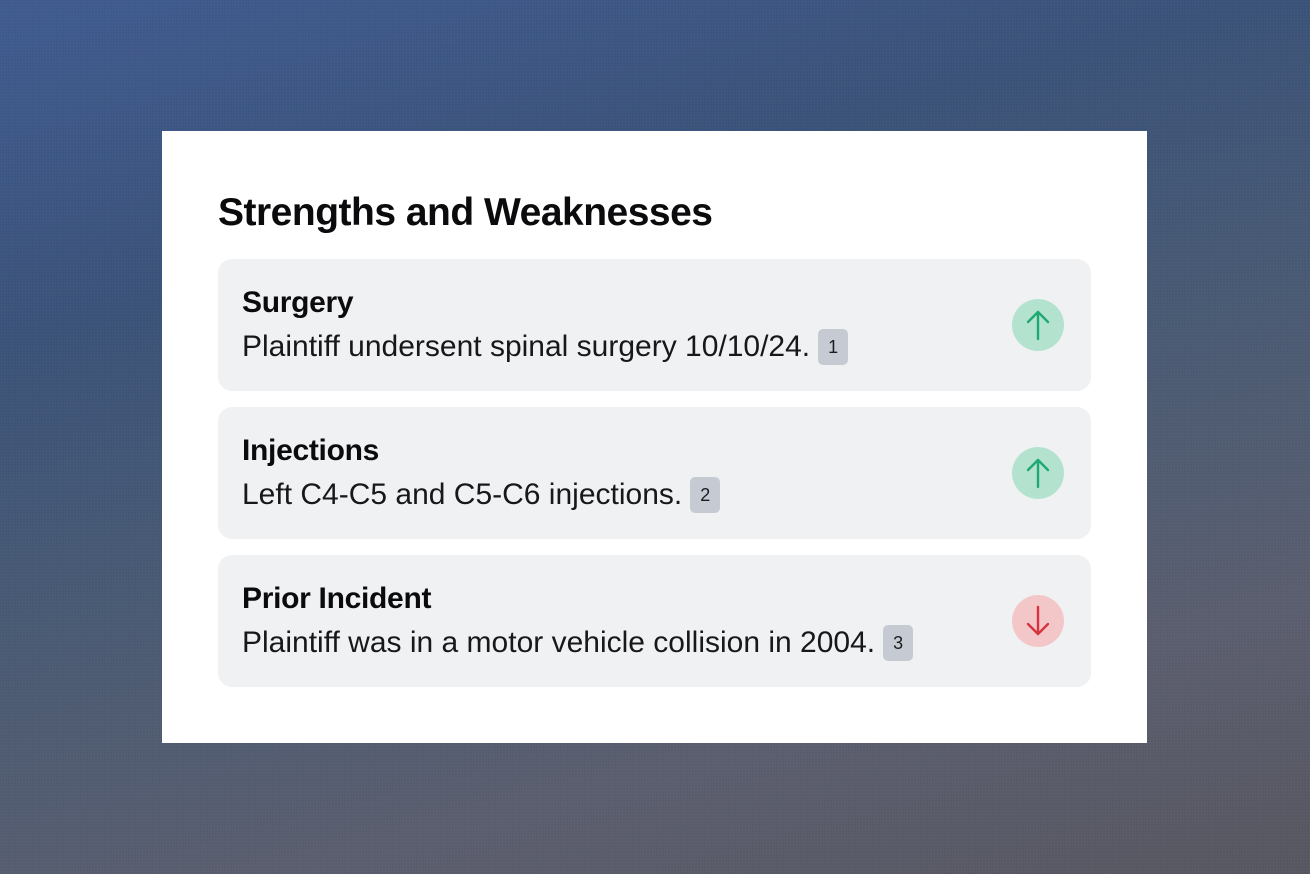 The height and width of the screenshot is (874, 1310). What do you see at coordinates (337, 598) in the screenshot?
I see `item-title: Prior Incident` at bounding box center [337, 598].